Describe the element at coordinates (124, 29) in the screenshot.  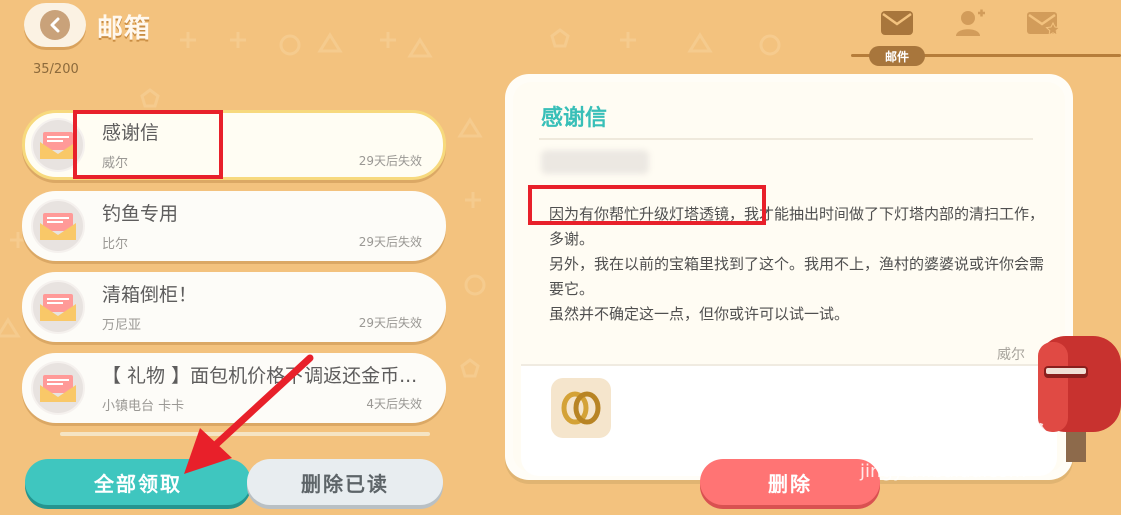
I see `page-title: 邮箱` at that location.